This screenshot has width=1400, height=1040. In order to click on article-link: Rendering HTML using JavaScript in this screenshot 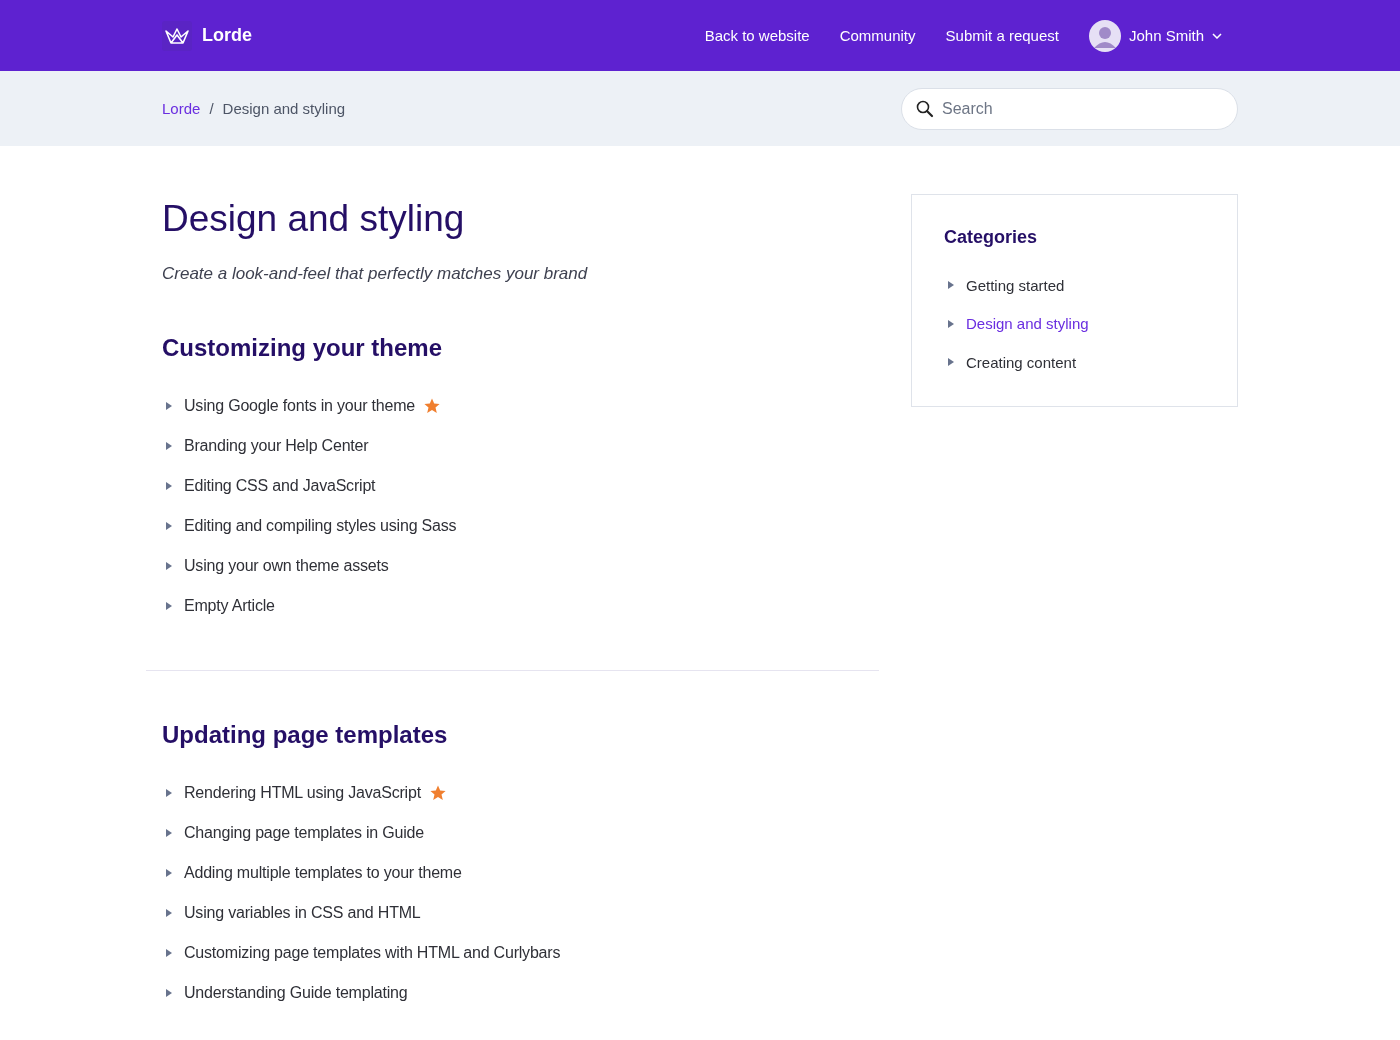, I will do `click(302, 793)`.